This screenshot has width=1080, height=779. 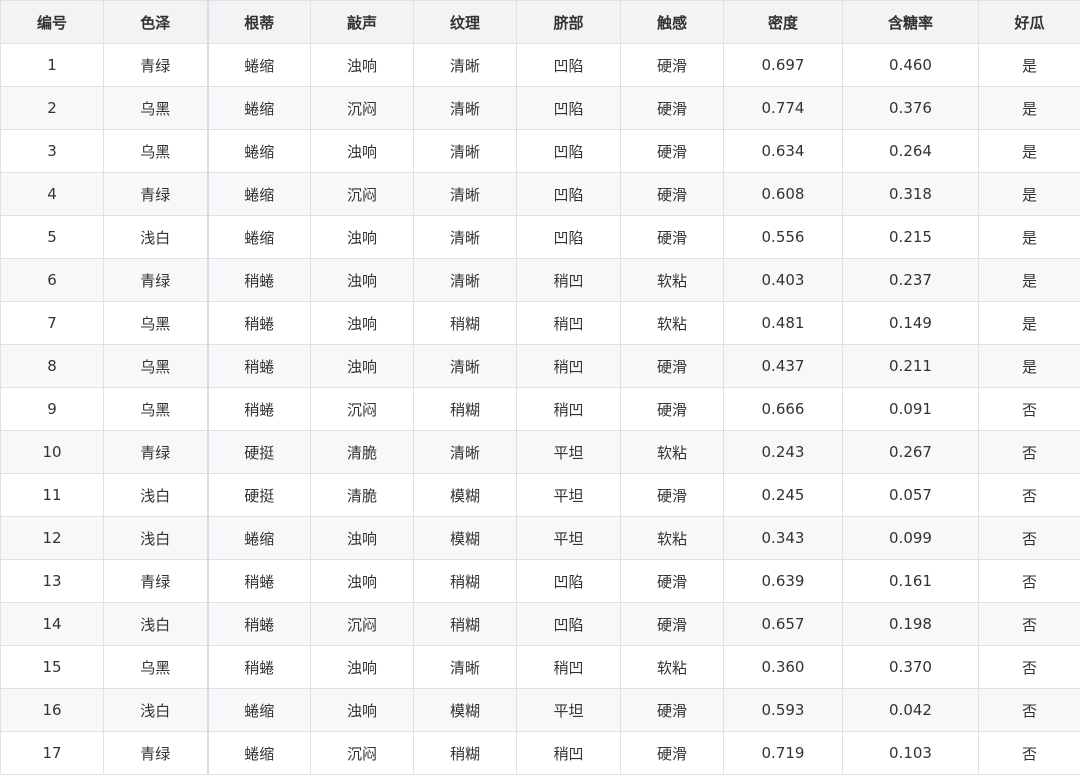 I want to click on table-cell-color: 浅白, so click(x=156, y=495).